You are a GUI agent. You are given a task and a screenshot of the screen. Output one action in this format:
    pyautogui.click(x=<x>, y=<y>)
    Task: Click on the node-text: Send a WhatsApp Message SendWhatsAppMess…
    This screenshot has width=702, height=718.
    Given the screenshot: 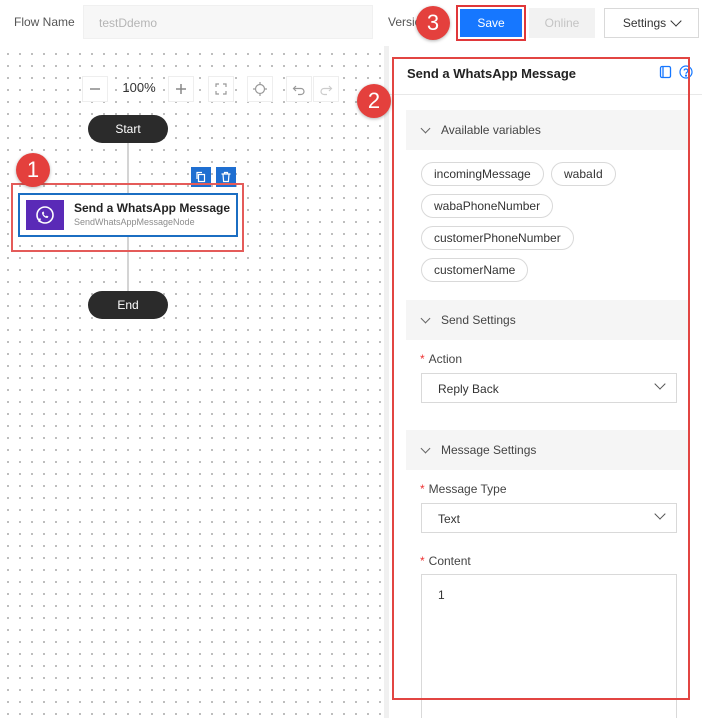 What is the action you would take?
    pyautogui.click(x=152, y=215)
    